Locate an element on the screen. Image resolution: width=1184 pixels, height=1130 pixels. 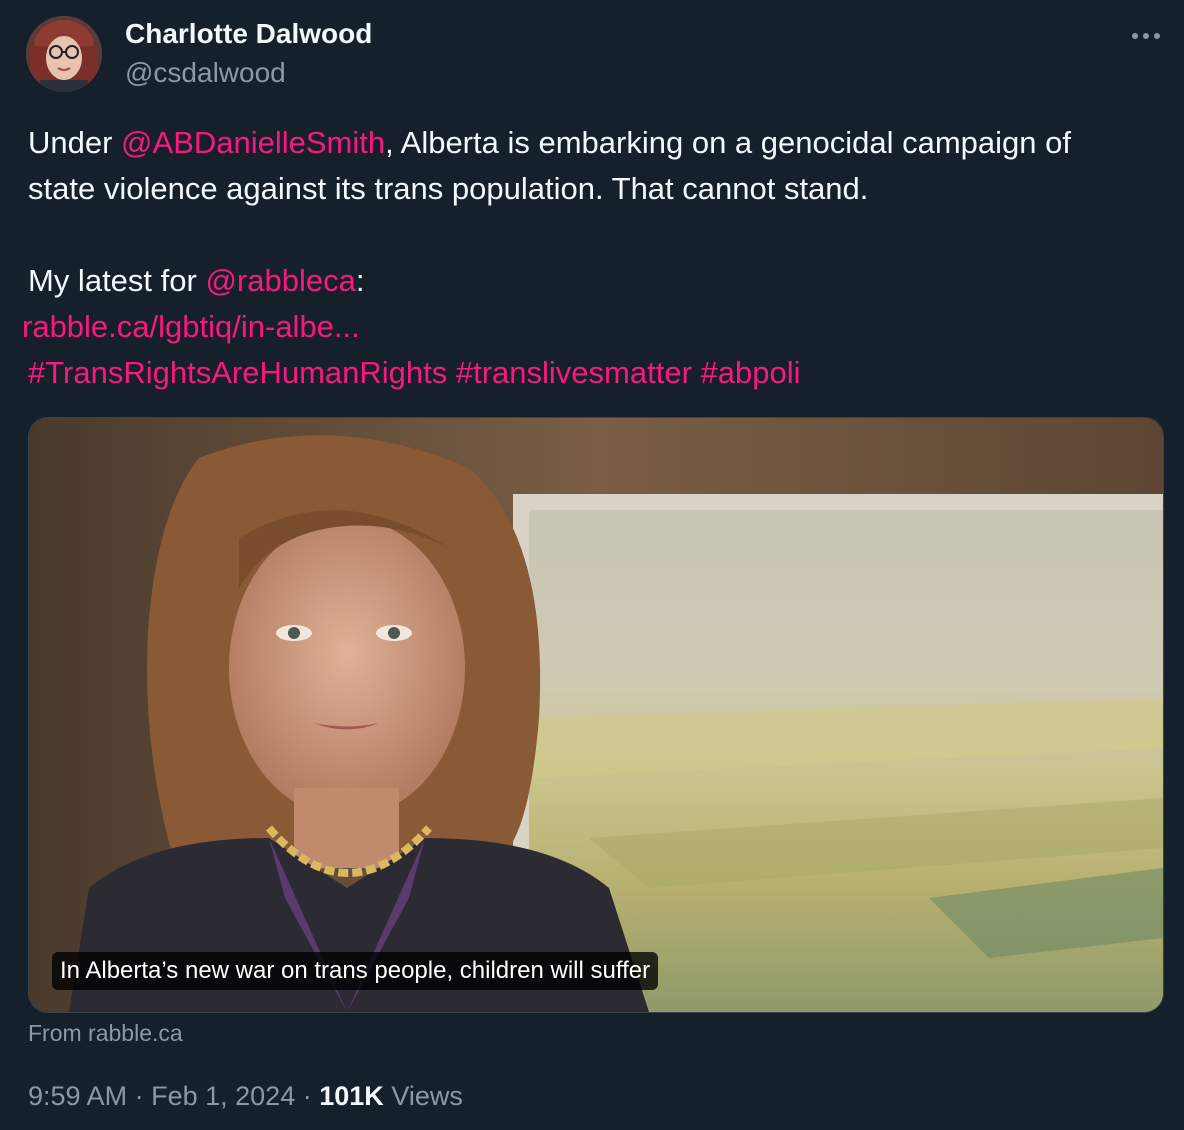
views-count: 101K is located at coordinates (351, 1096).